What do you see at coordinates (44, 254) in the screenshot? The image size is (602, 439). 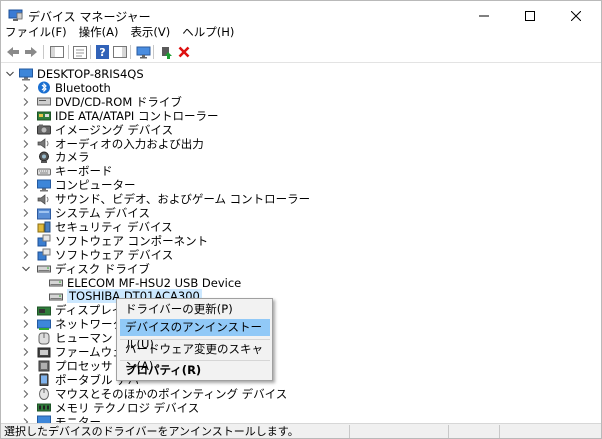 I see `component-icon` at bounding box center [44, 254].